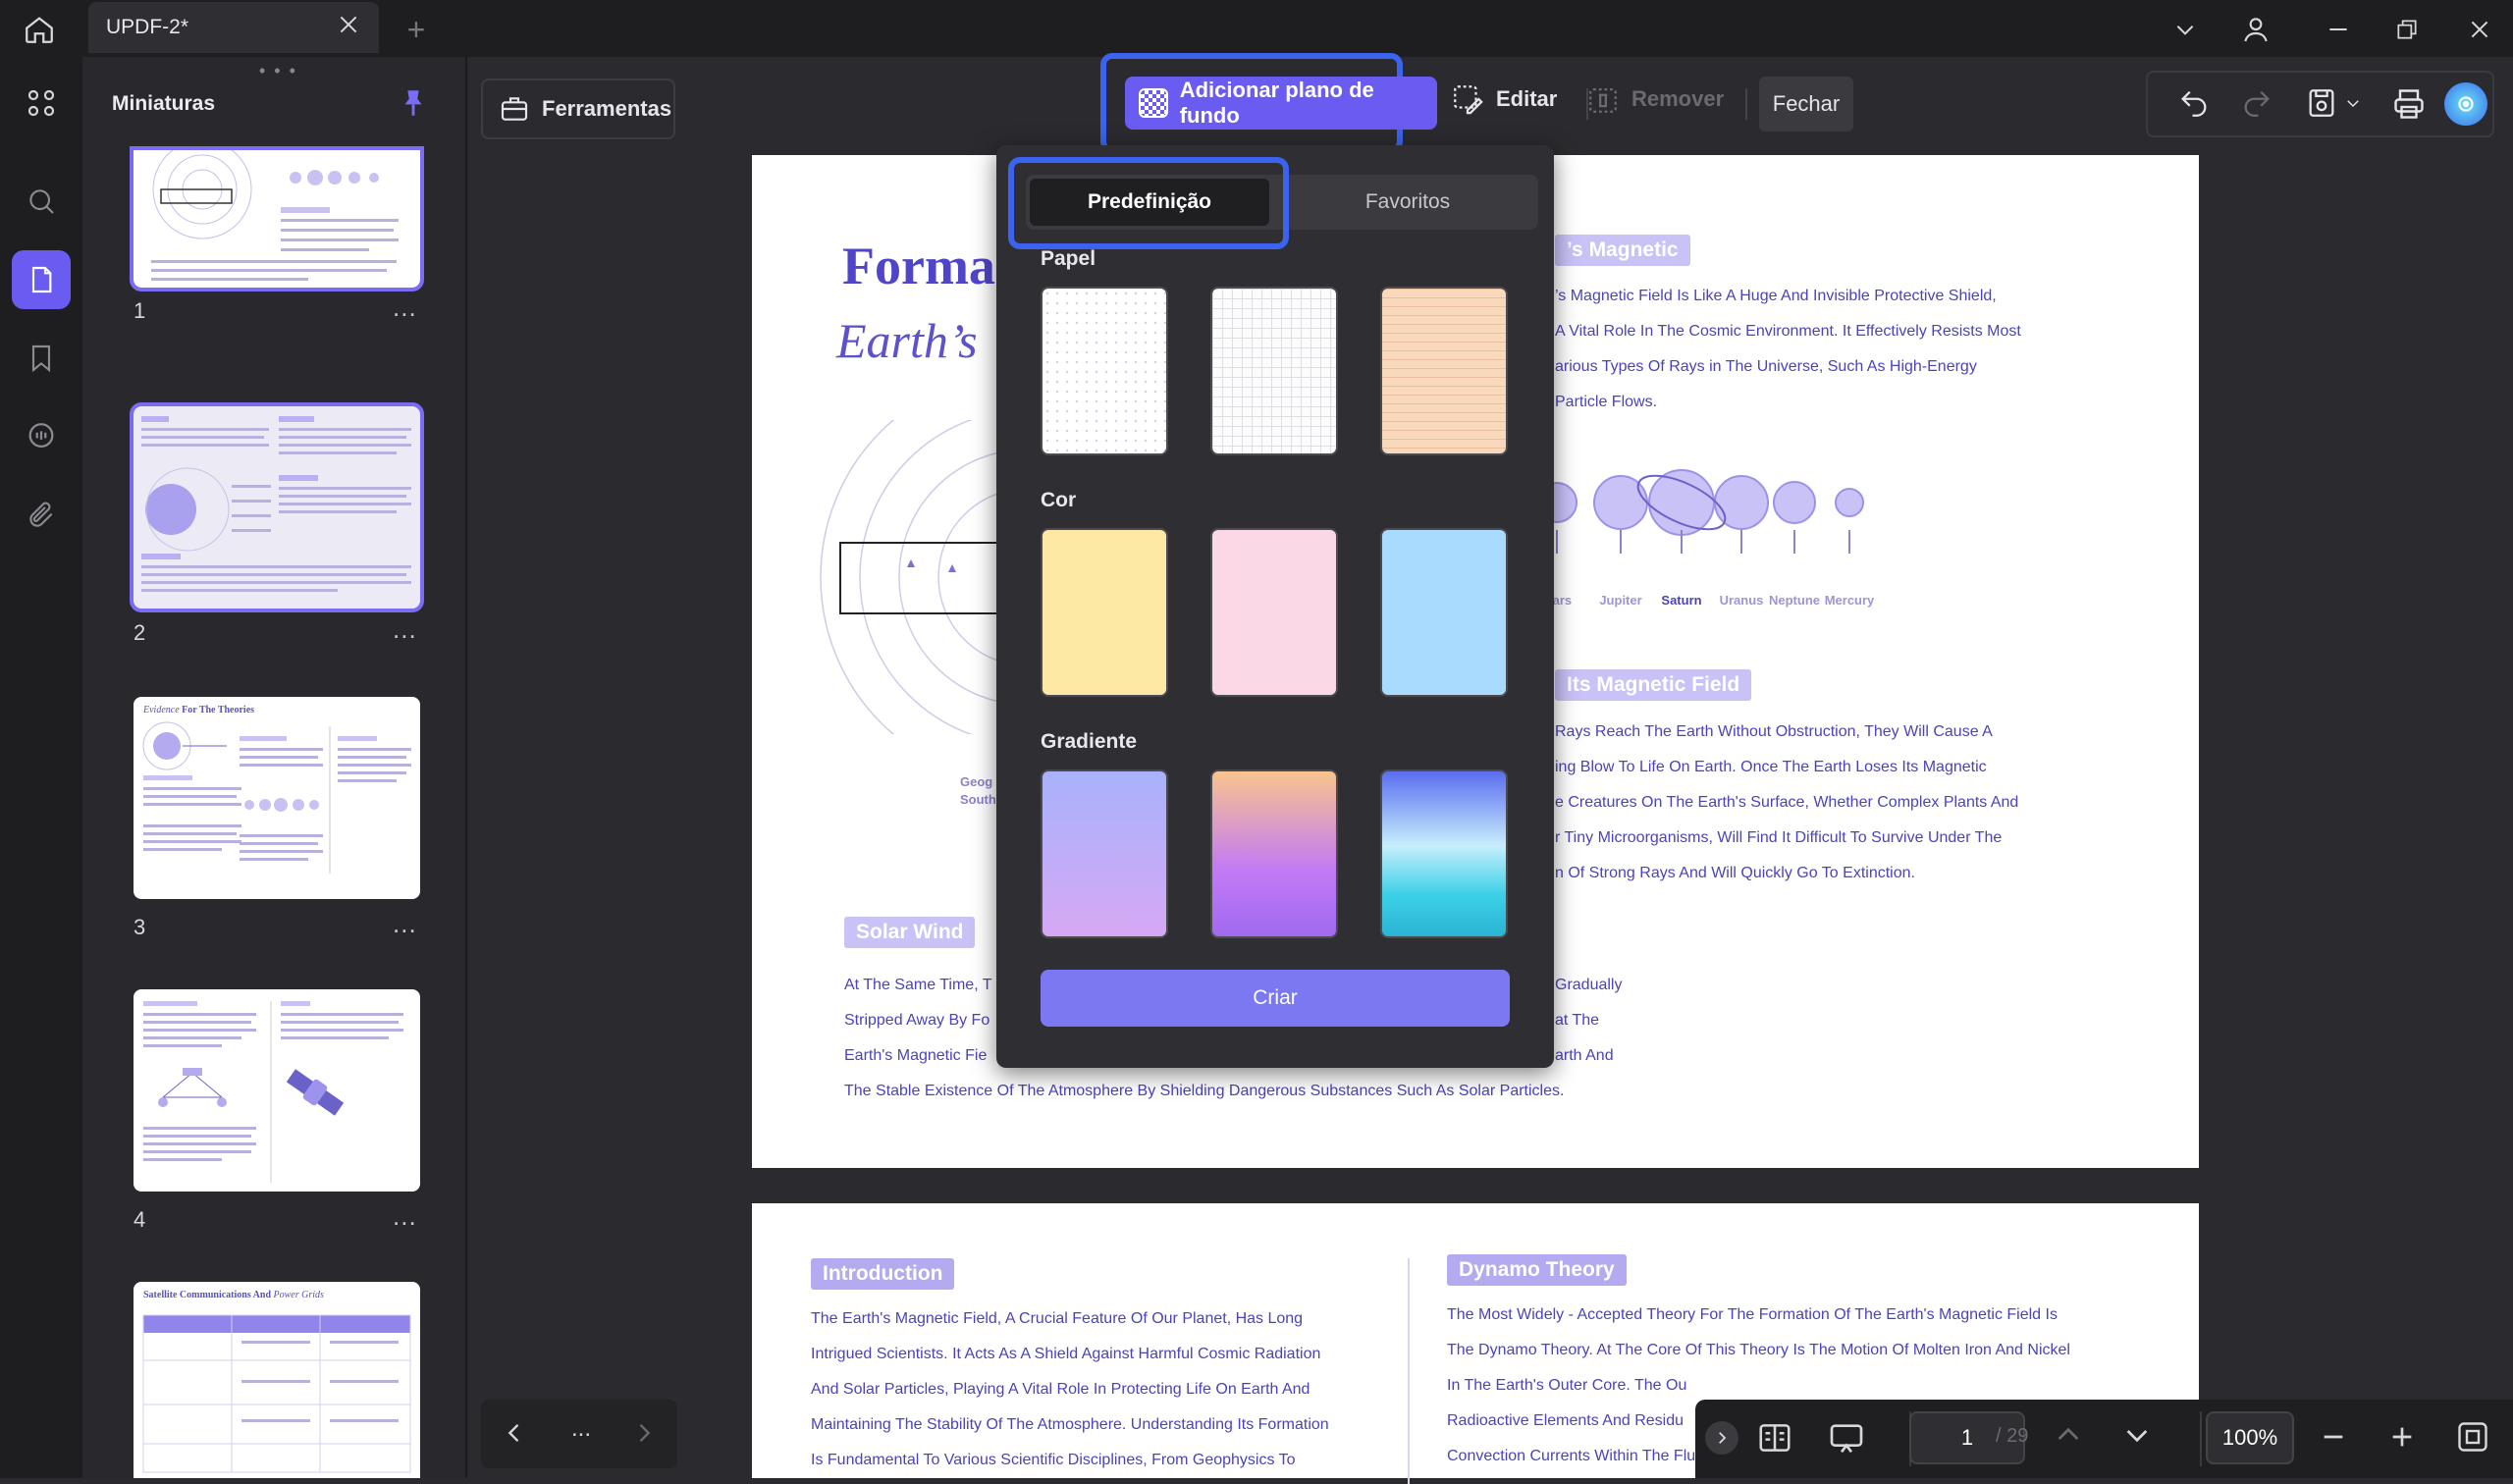 The height and width of the screenshot is (1484, 2513). What do you see at coordinates (277, 1380) in the screenshot?
I see `page-thumbnail-5: Satellite Communications And Power Grids` at bounding box center [277, 1380].